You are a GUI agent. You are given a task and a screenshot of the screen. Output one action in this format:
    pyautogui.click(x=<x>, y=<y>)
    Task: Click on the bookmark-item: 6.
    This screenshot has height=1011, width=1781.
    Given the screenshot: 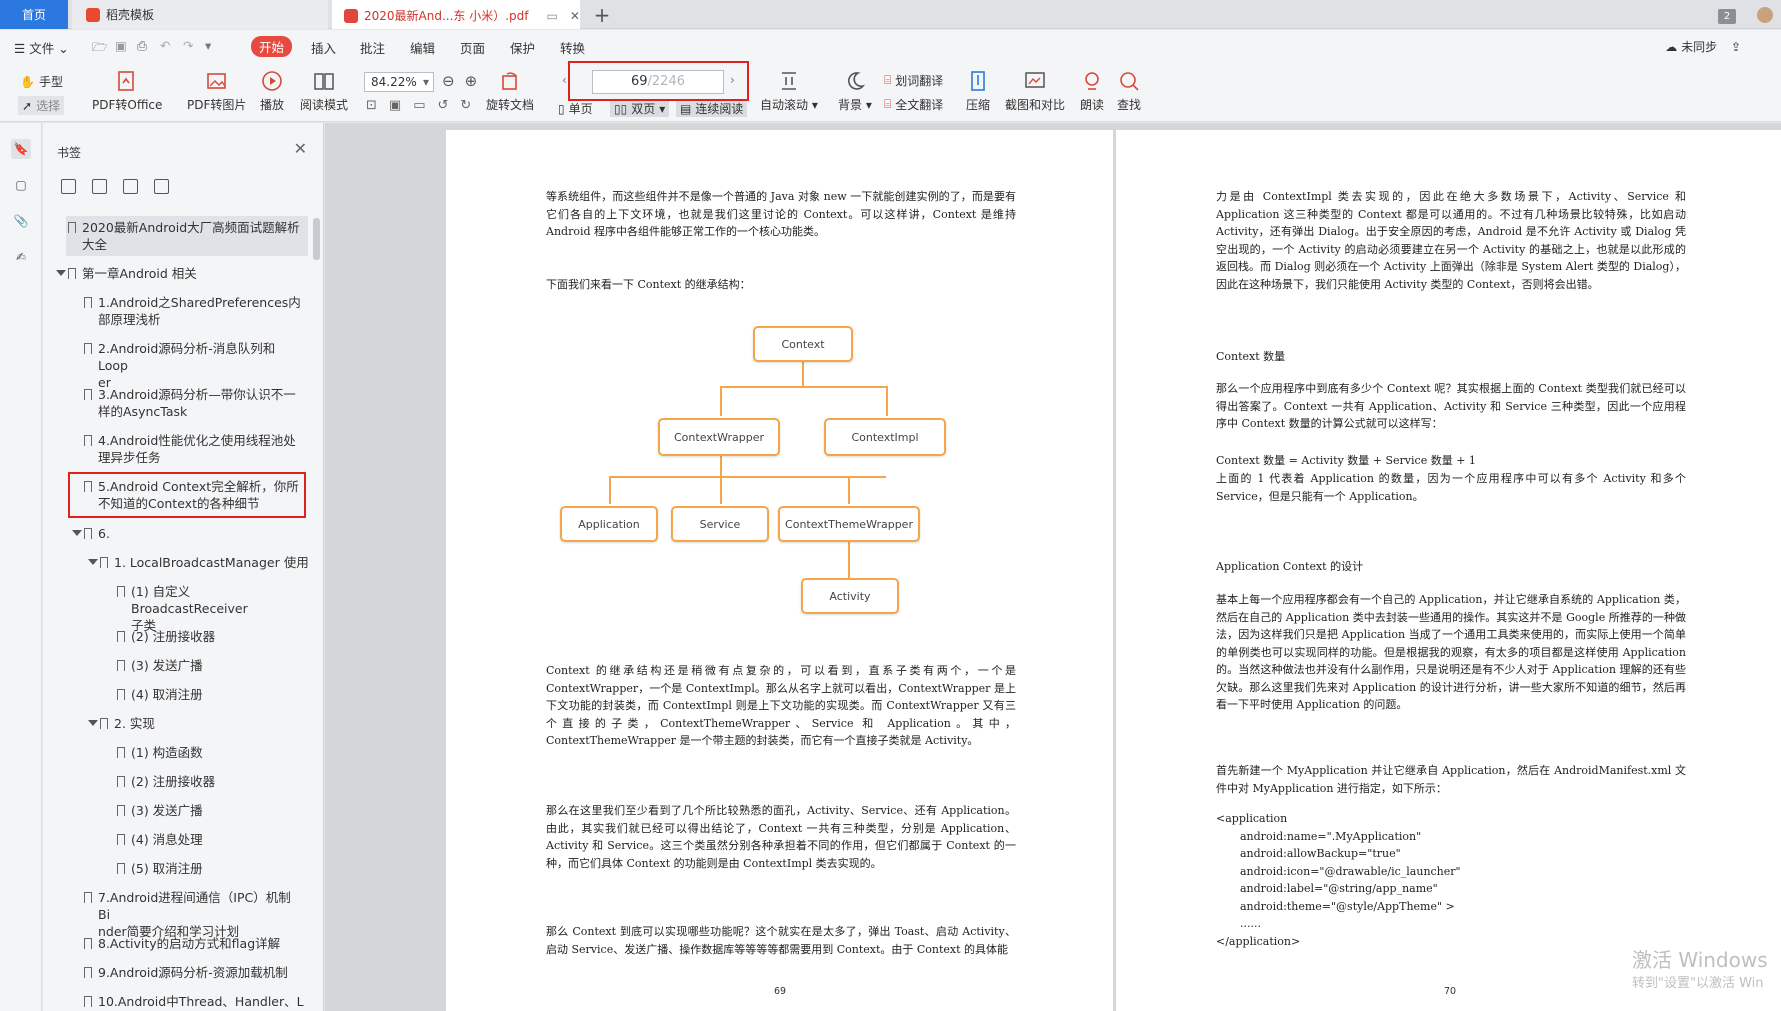 What is the action you would take?
    pyautogui.click(x=91, y=533)
    